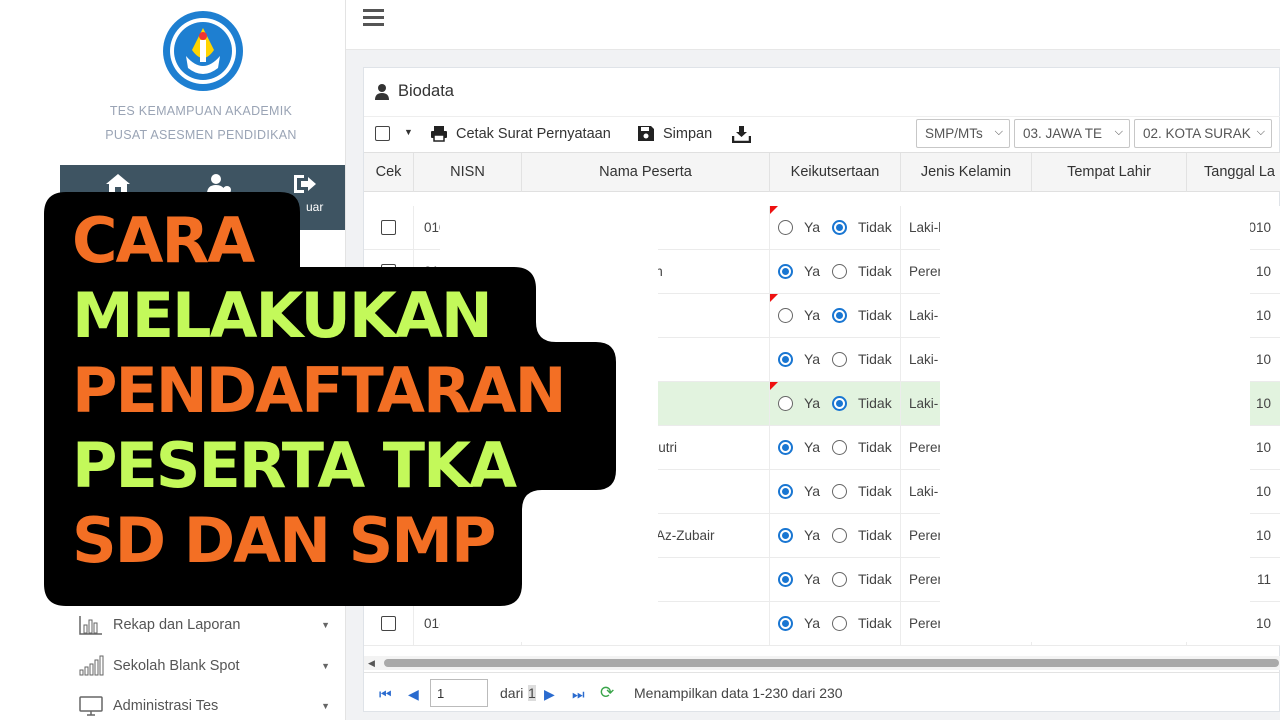 The image size is (1280, 720). Describe the element at coordinates (389, 172) in the screenshot. I see `column-header: Cek` at that location.